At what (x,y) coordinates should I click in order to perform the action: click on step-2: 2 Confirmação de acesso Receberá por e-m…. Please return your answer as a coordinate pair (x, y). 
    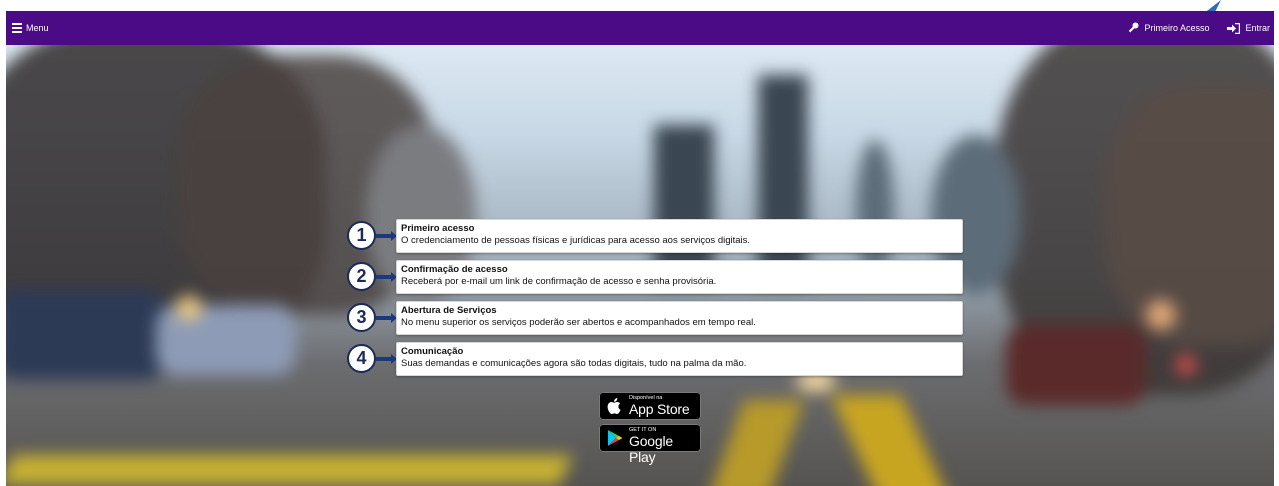
    Looking at the image, I should click on (652, 278).